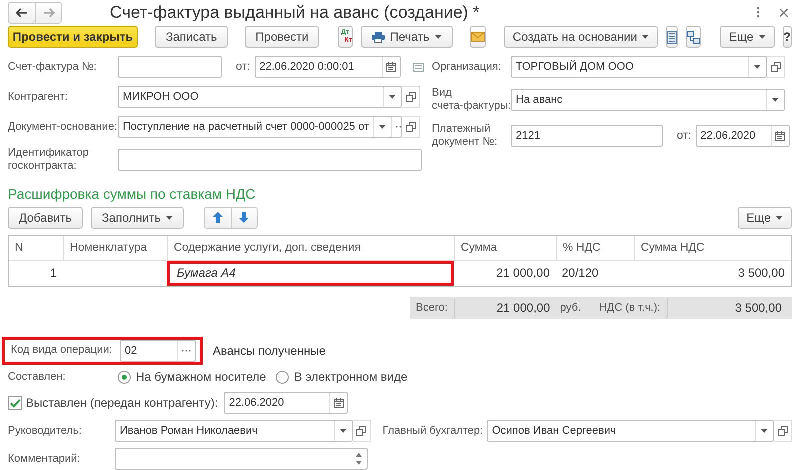 Image resolution: width=800 pixels, height=470 pixels. What do you see at coordinates (191, 37) in the screenshot?
I see `toolbar-button: Записать` at bounding box center [191, 37].